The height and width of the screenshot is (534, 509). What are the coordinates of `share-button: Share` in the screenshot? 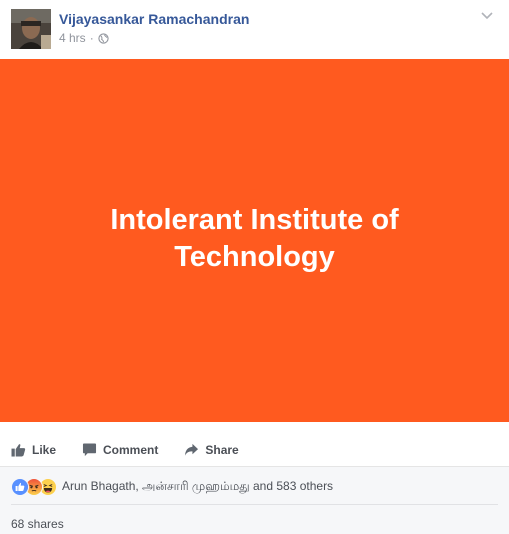 It's located at (211, 450).